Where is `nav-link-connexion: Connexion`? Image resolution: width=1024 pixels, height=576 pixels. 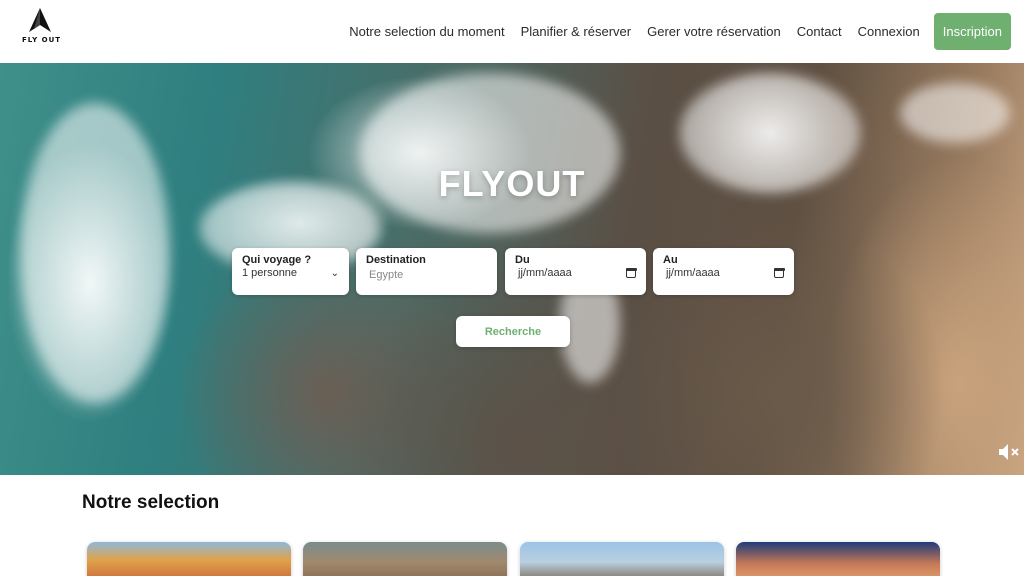 nav-link-connexion: Connexion is located at coordinates (889, 31).